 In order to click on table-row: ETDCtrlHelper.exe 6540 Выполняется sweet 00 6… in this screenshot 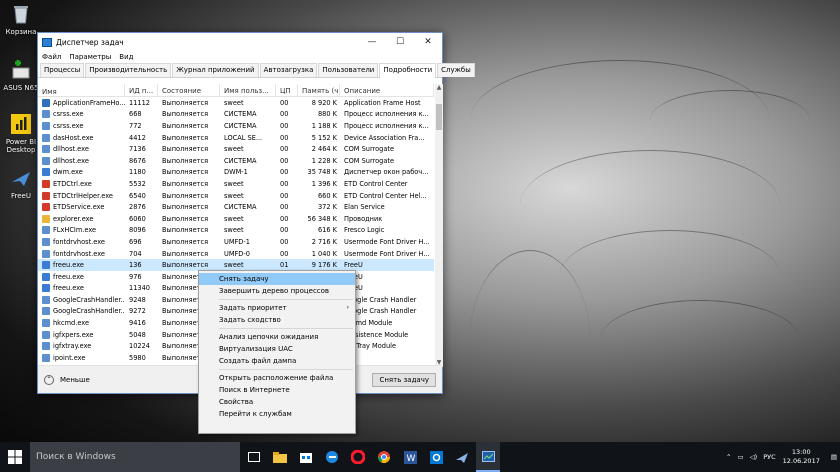, I will do `click(236, 196)`.